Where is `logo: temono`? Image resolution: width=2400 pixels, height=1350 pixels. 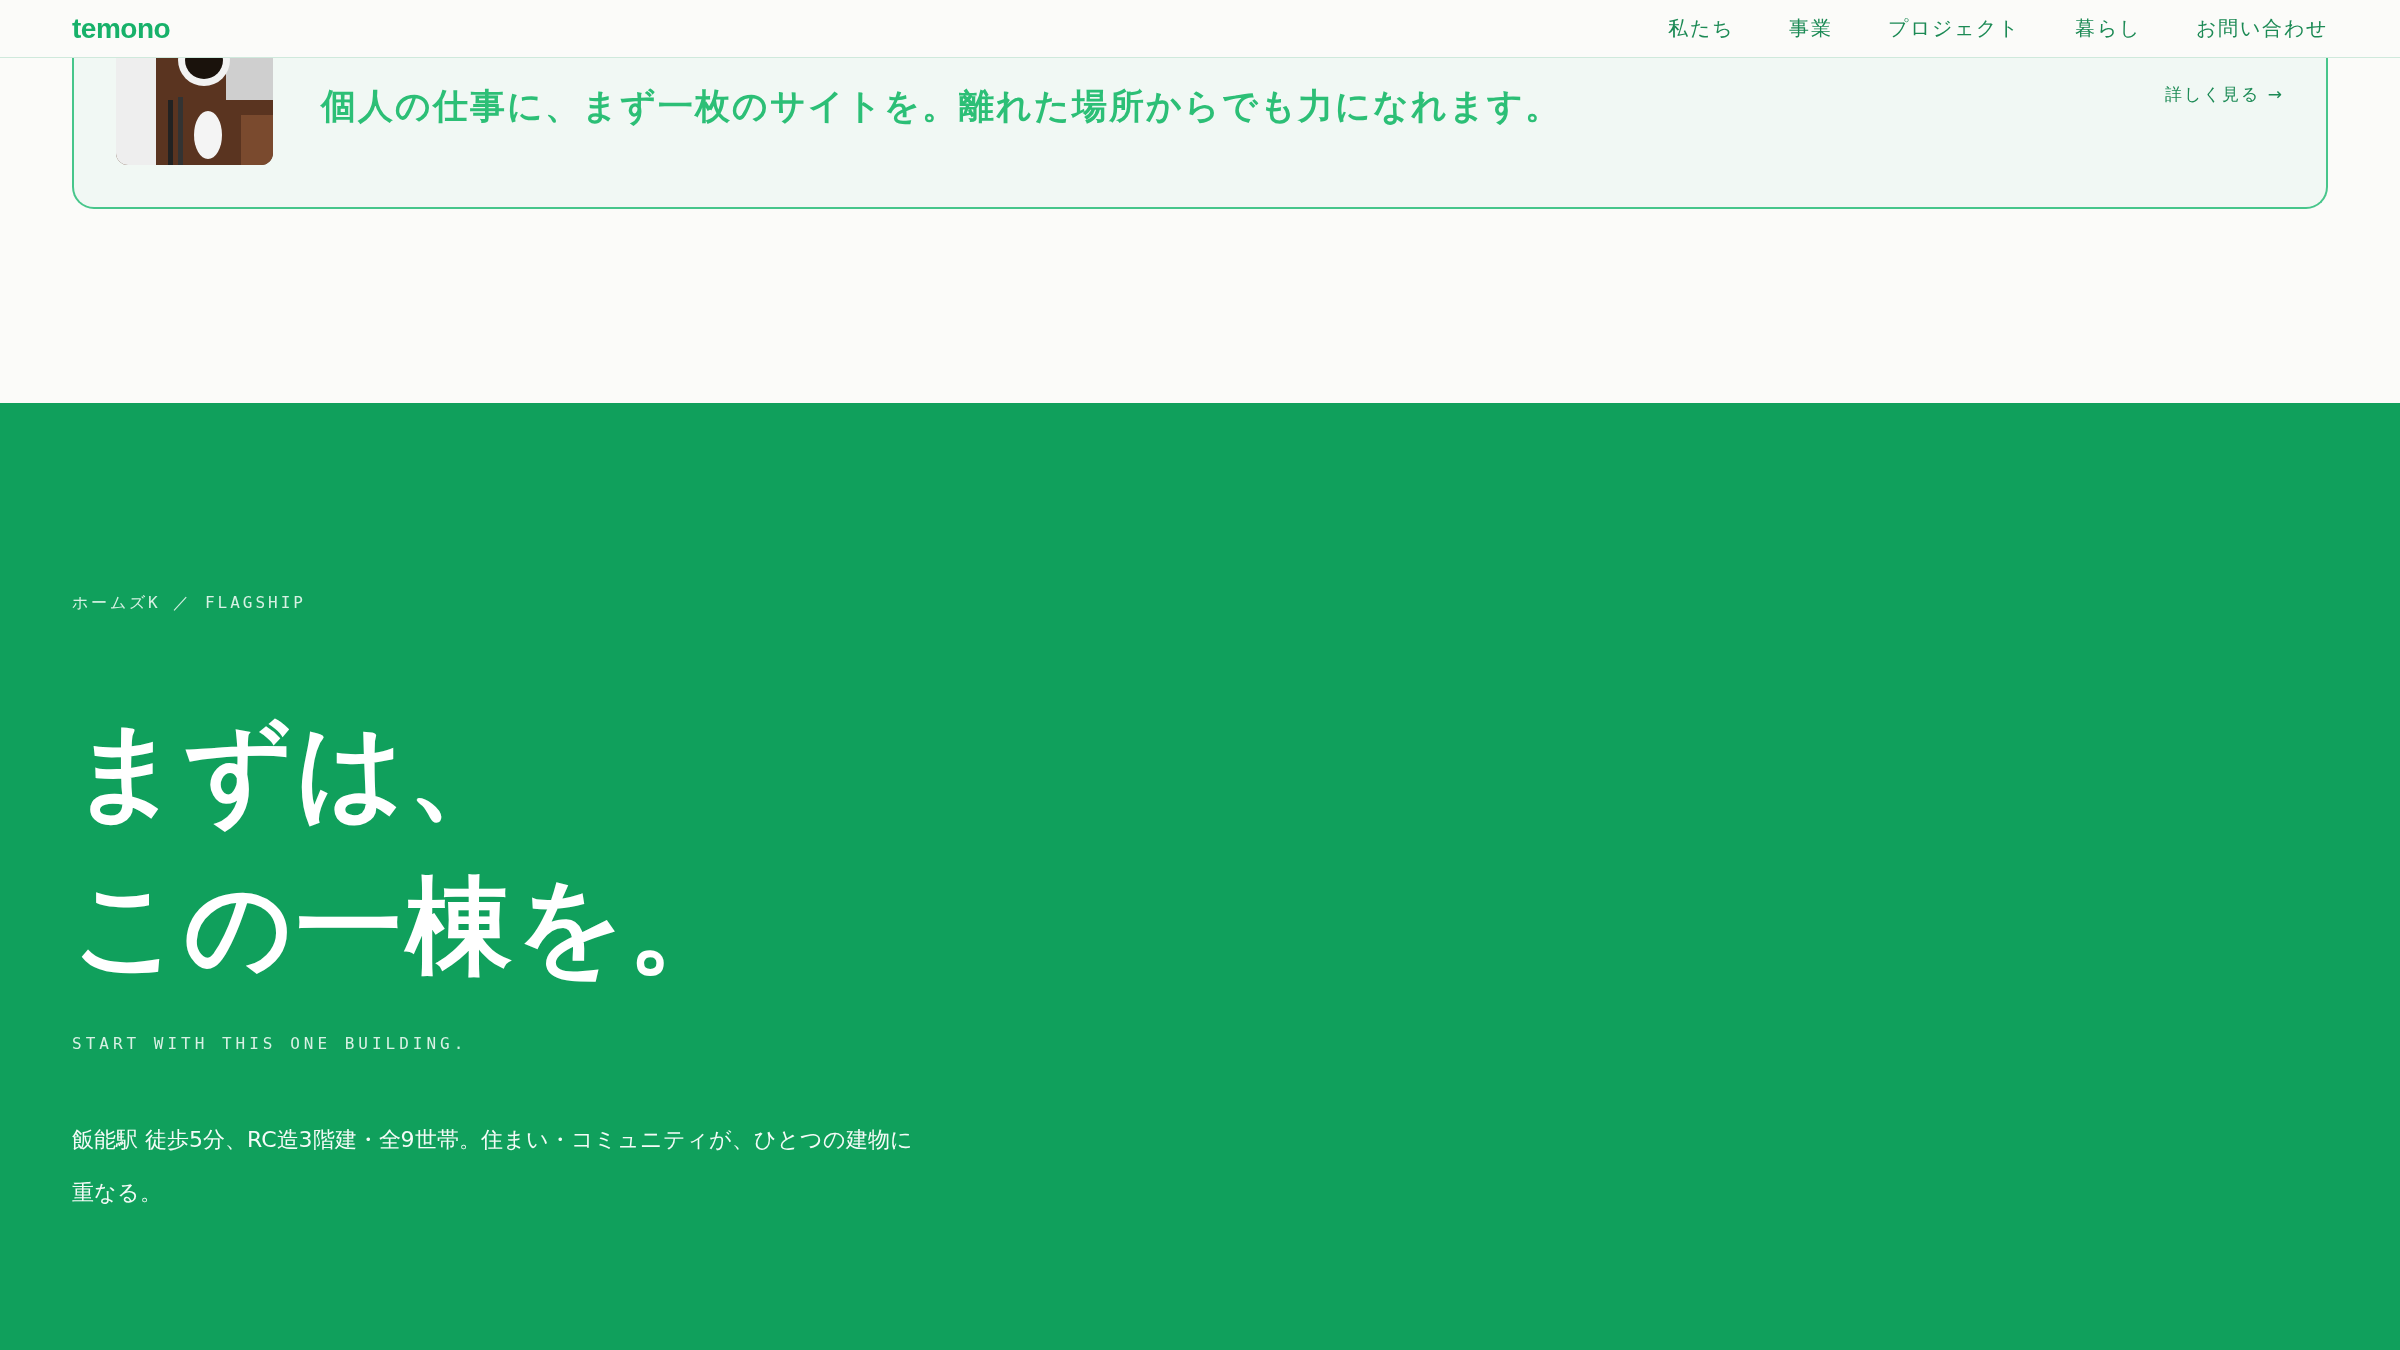
logo: temono is located at coordinates (121, 28).